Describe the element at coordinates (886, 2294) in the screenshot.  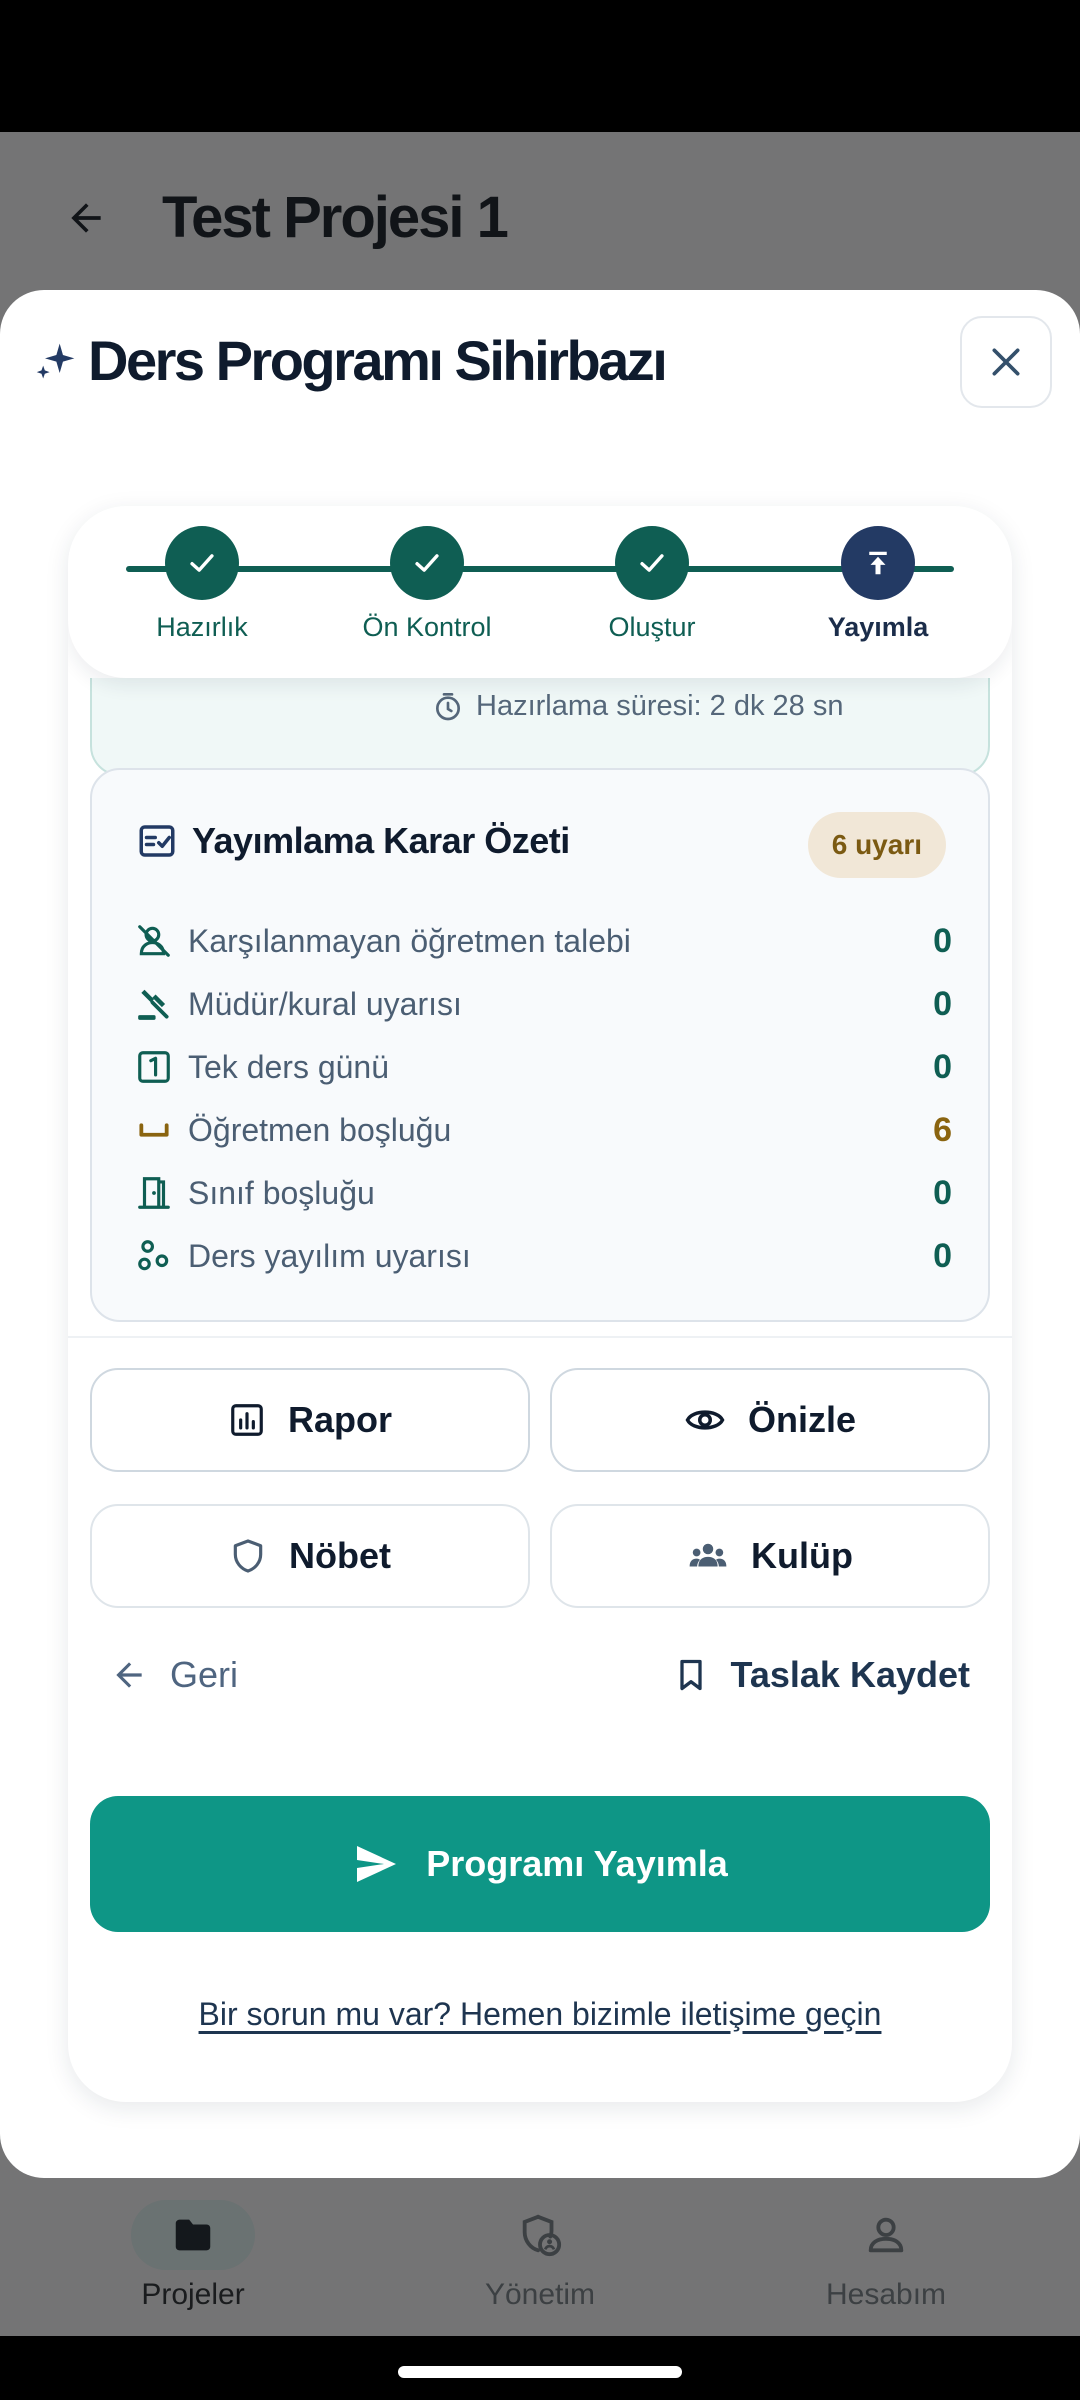
I see `nav-label: Hesabım` at that location.